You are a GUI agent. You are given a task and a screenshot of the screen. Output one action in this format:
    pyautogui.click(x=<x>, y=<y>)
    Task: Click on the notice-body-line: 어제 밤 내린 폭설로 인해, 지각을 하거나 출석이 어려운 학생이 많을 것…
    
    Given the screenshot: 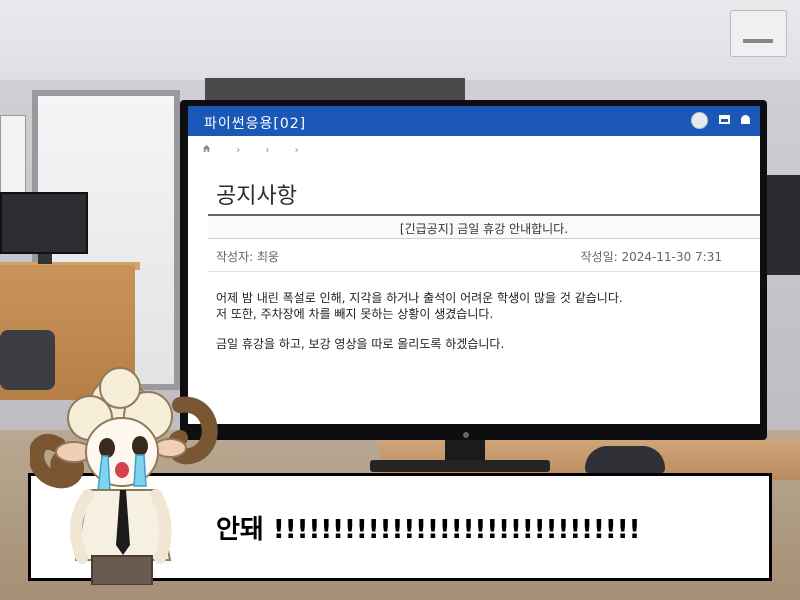 What is the action you would take?
    pyautogui.click(x=419, y=298)
    